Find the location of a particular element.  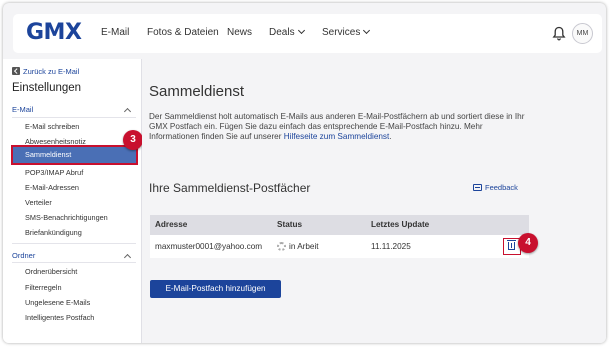

feedback-link: Feedback is located at coordinates (495, 188).